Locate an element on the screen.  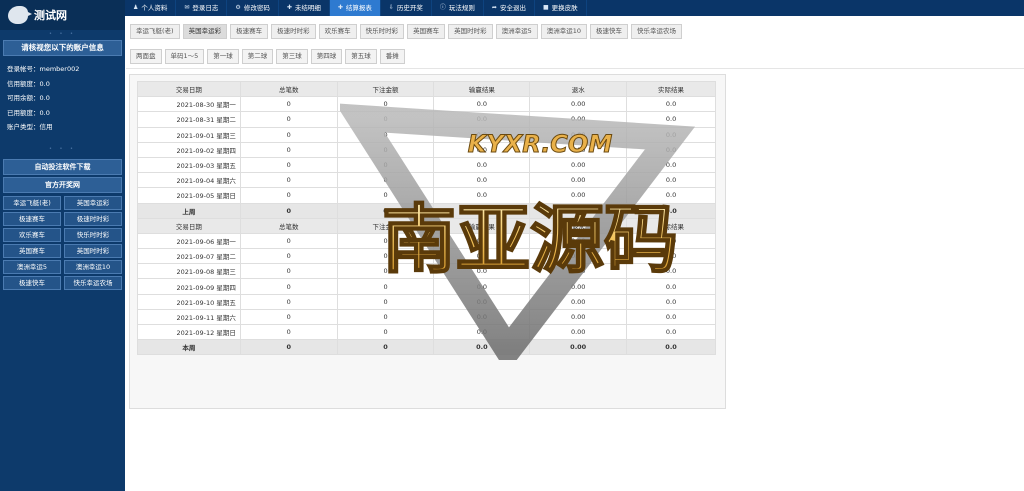
tab-play-type: 第四球 is located at coordinates (326, 56).